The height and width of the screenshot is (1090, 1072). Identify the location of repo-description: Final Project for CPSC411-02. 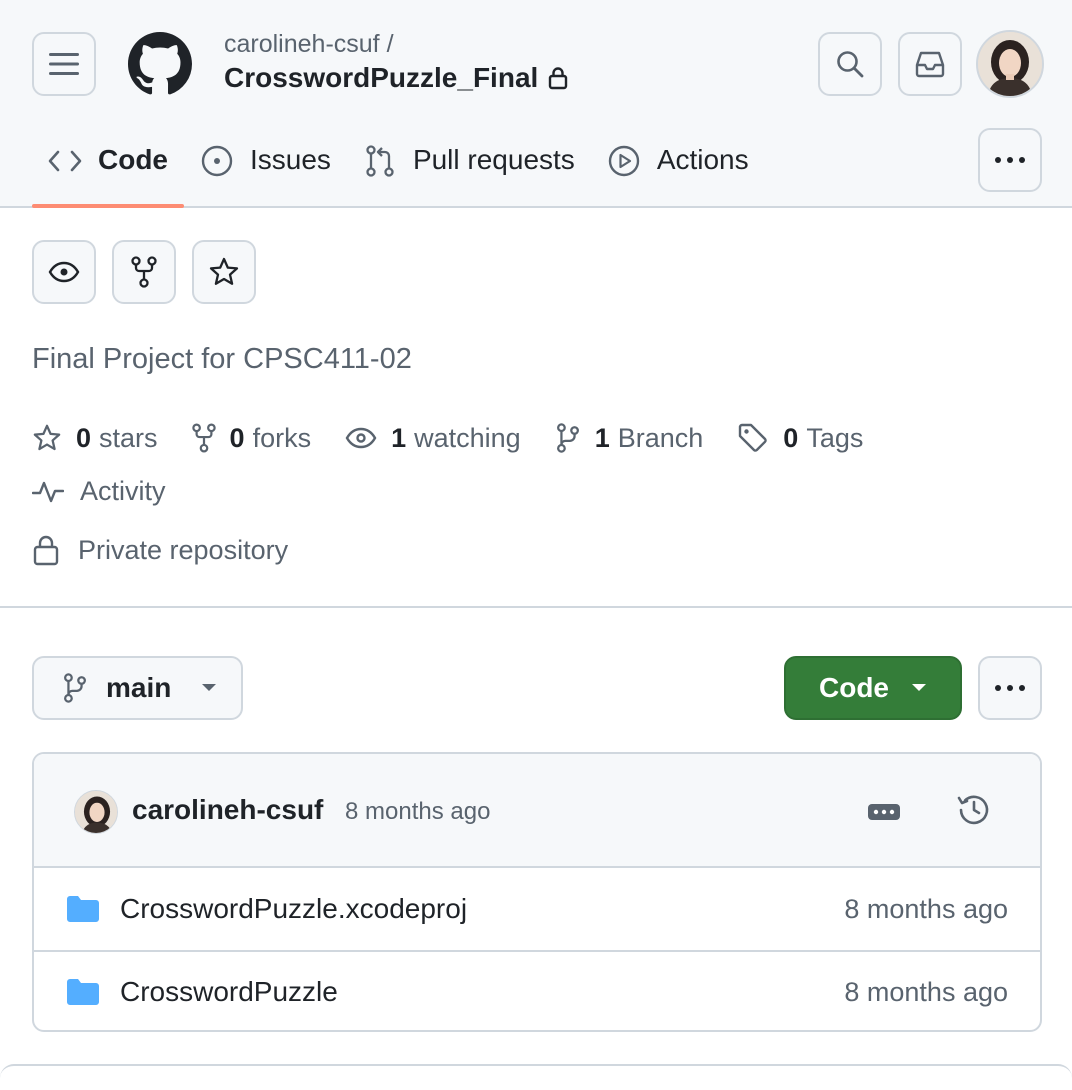
(222, 359).